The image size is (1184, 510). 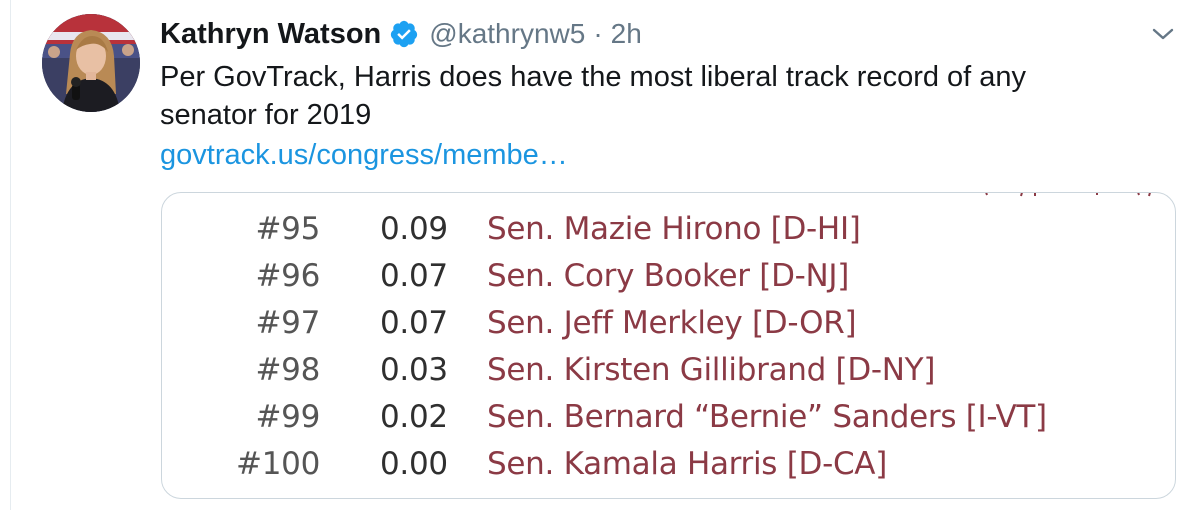 I want to click on avatar-photo, so click(x=91, y=63).